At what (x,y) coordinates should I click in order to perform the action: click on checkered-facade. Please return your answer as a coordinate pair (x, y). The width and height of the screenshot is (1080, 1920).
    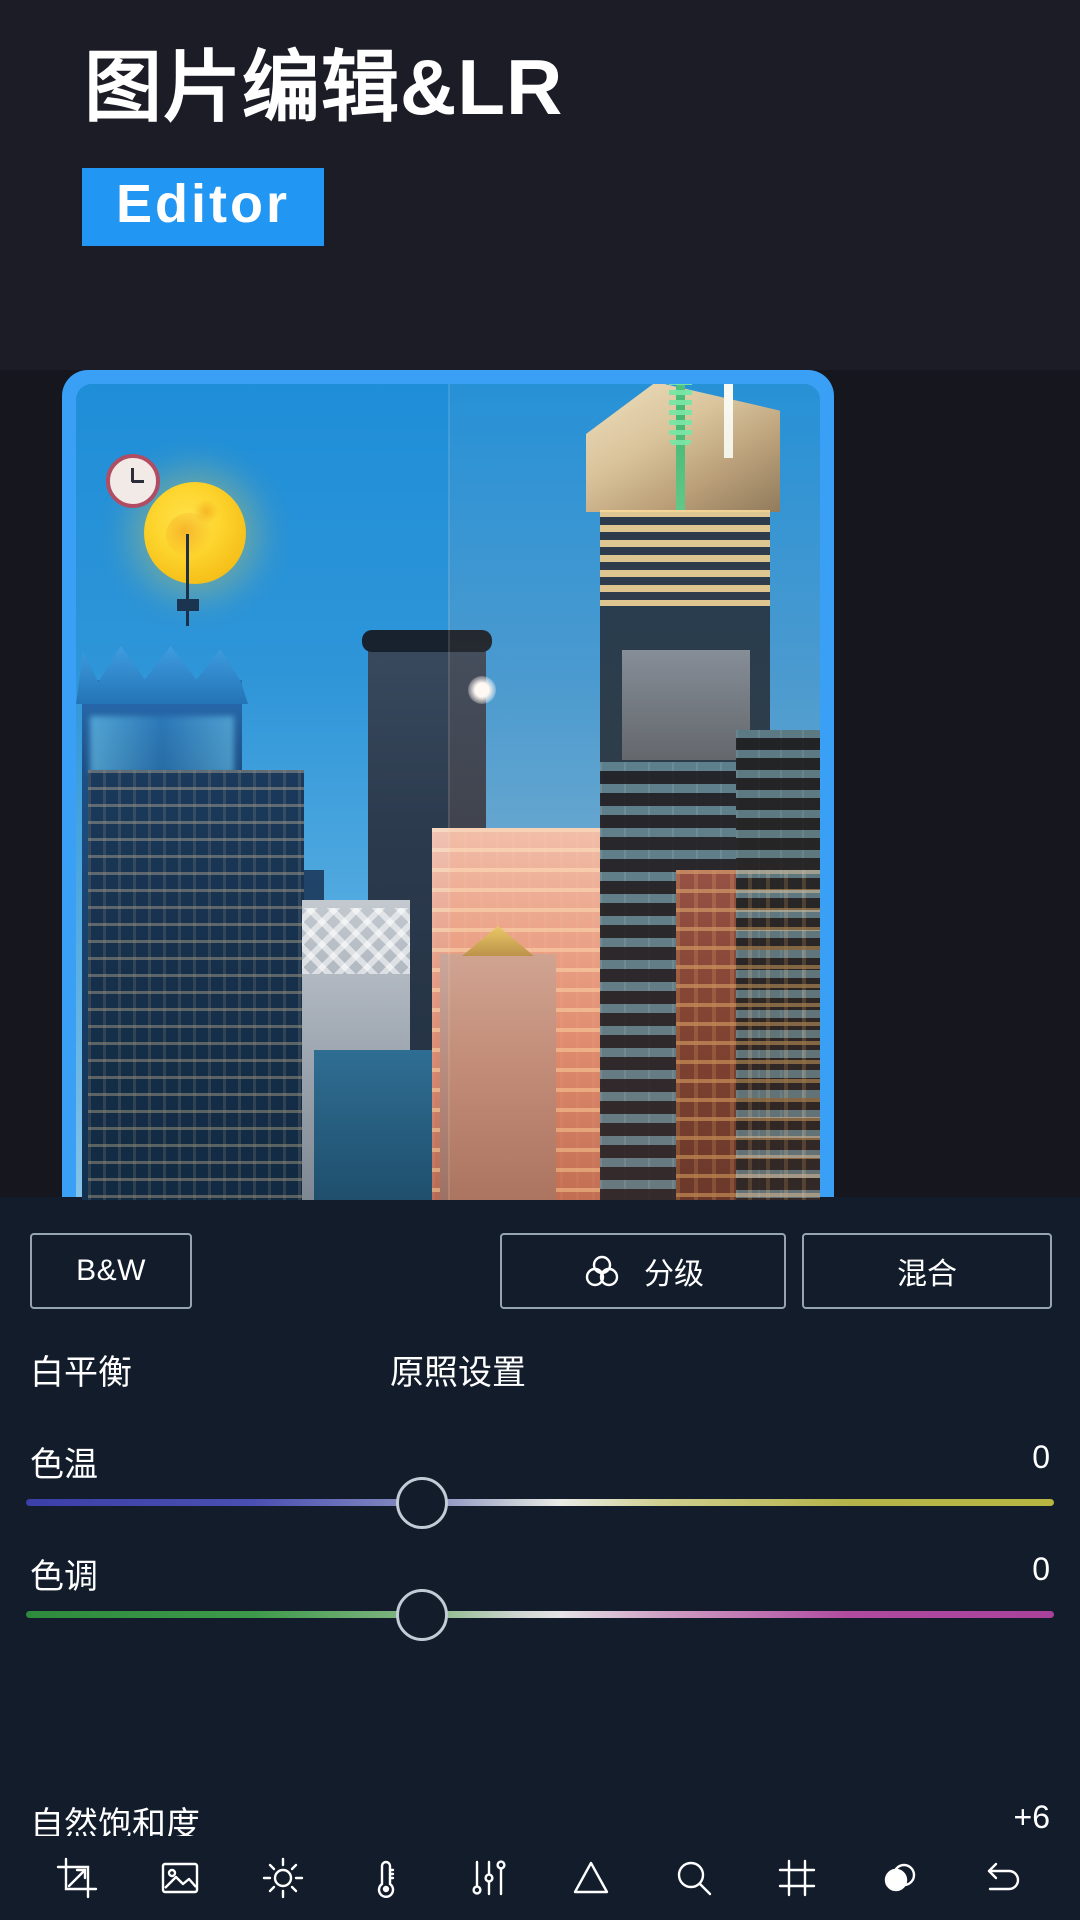
    Looking at the image, I should click on (356, 941).